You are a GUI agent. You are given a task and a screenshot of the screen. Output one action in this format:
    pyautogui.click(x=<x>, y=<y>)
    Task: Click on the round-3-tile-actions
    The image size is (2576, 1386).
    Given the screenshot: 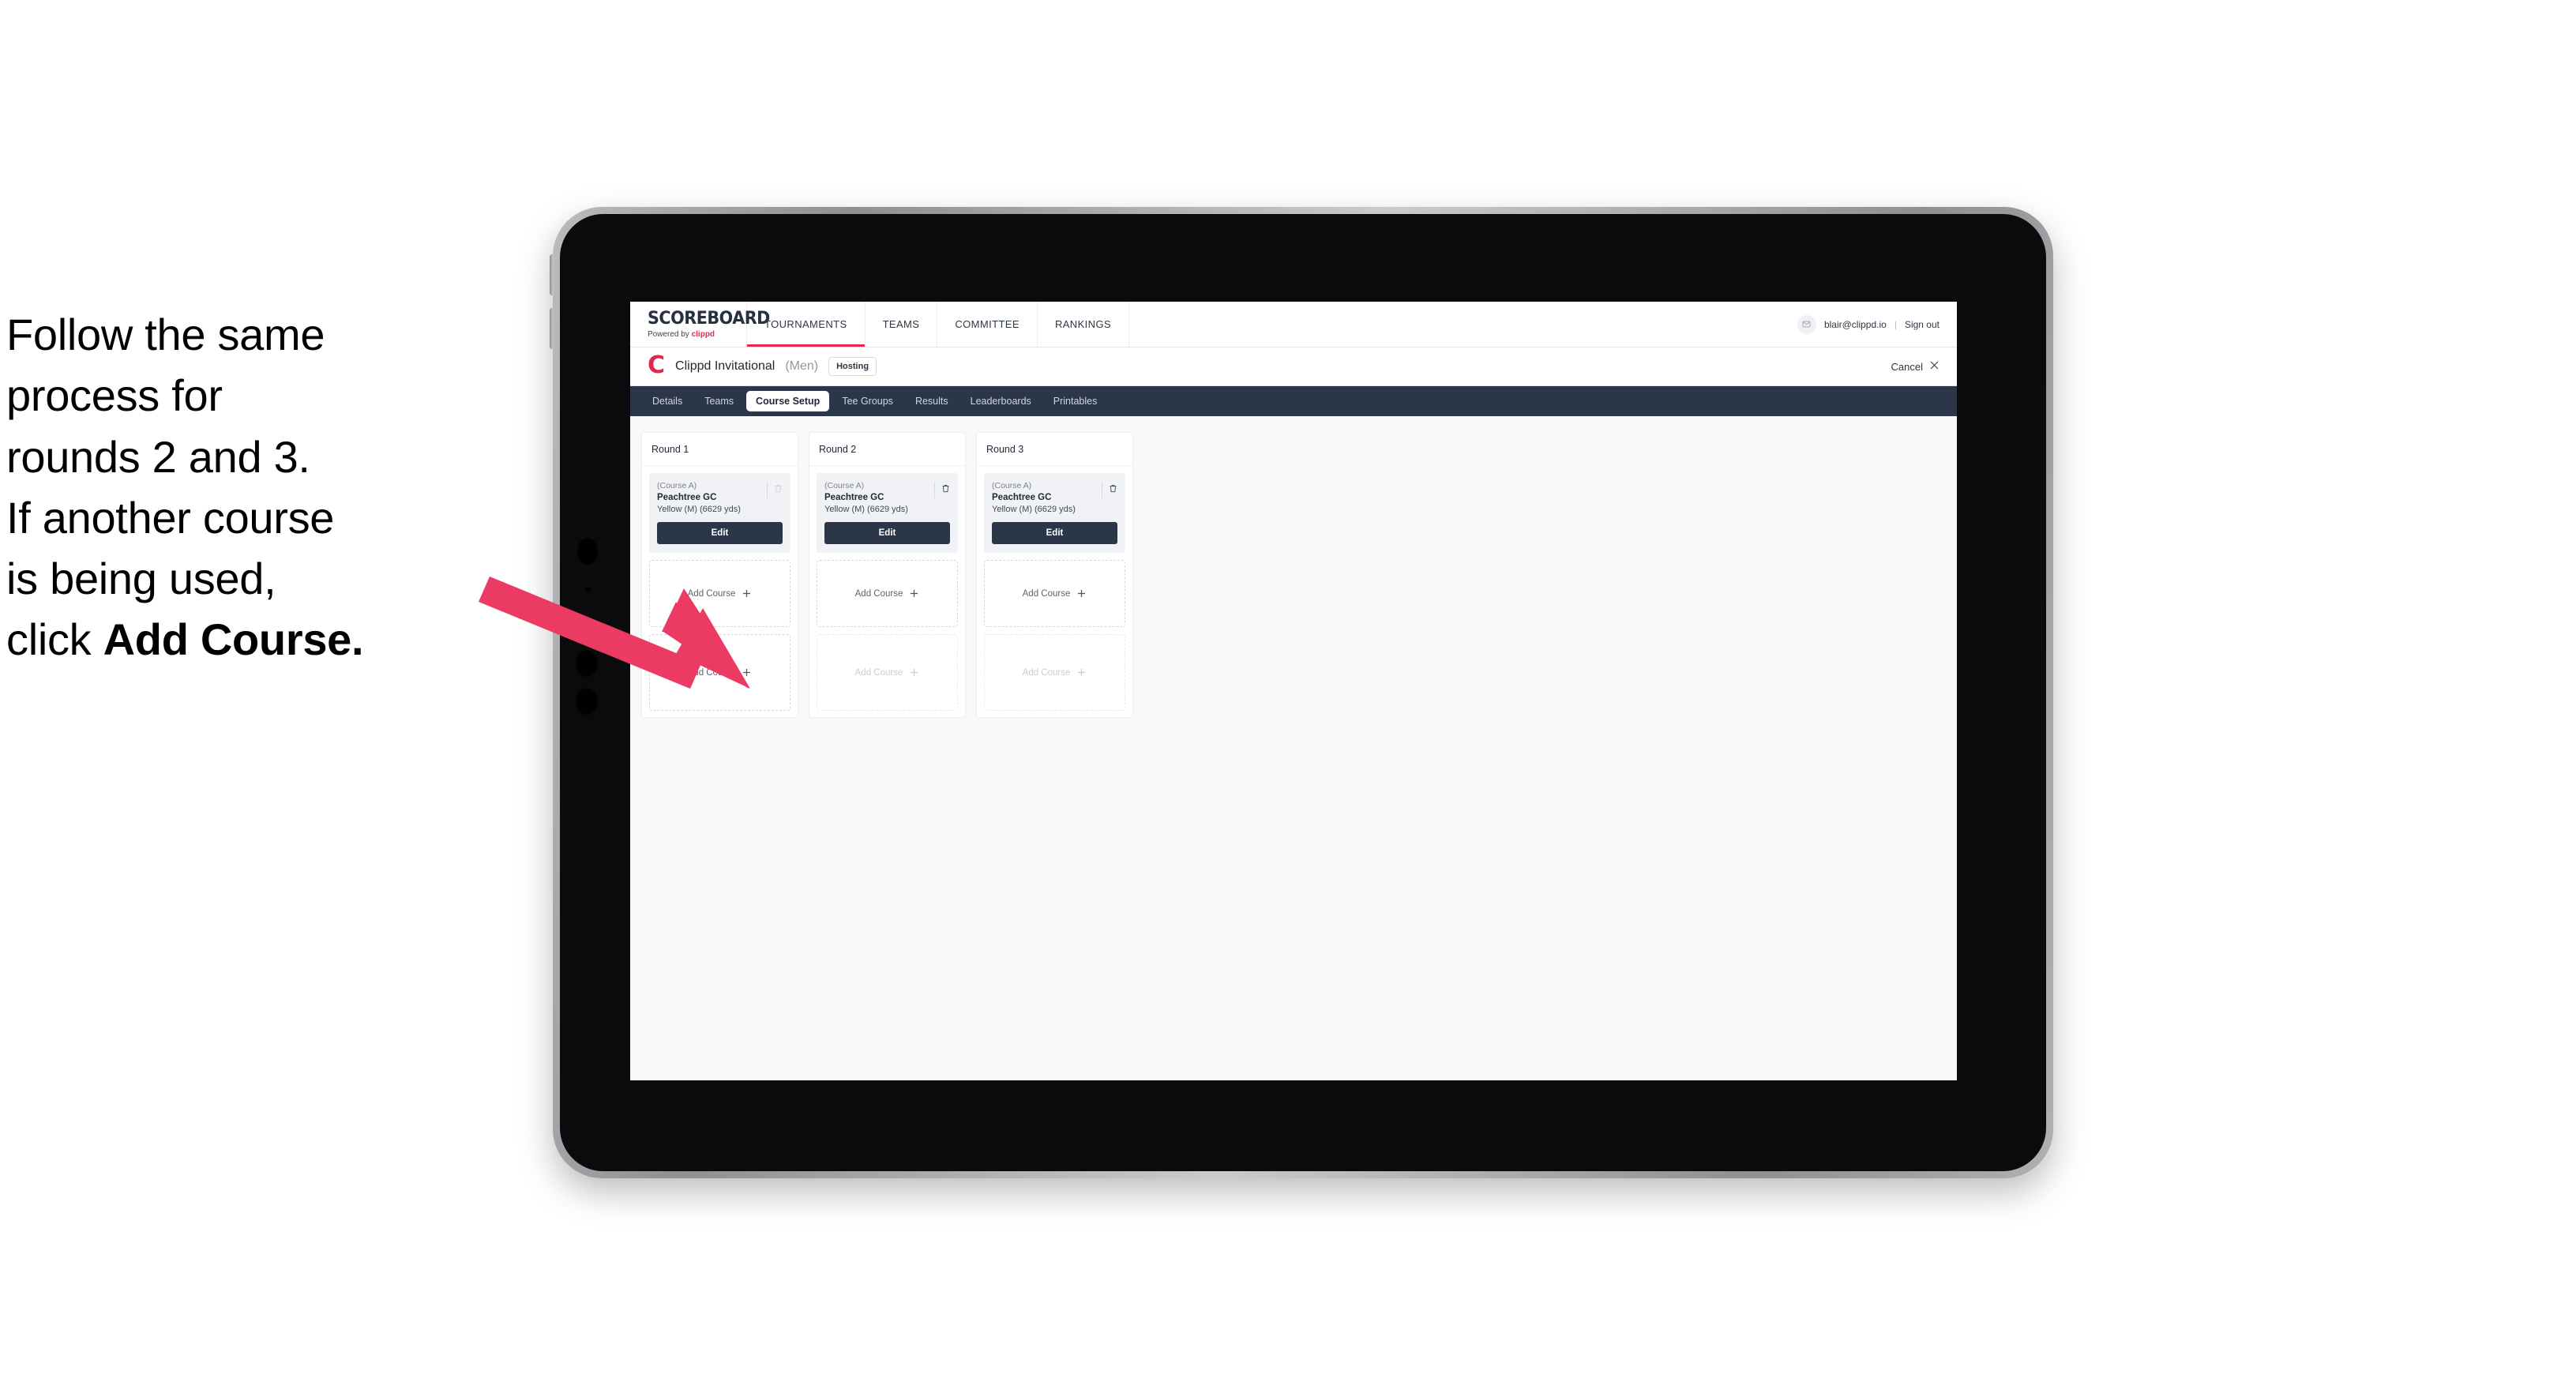 What is the action you would take?
    pyautogui.click(x=1110, y=490)
    